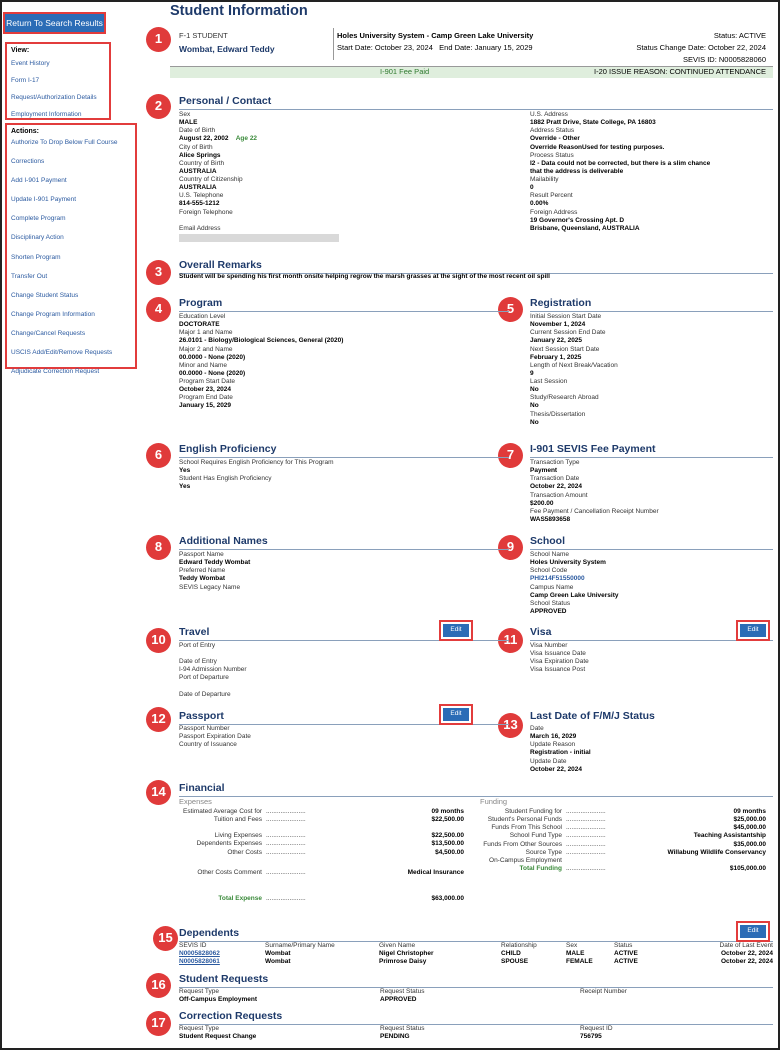 This screenshot has height=1050, width=780. I want to click on badge-6: 6, so click(158, 455).